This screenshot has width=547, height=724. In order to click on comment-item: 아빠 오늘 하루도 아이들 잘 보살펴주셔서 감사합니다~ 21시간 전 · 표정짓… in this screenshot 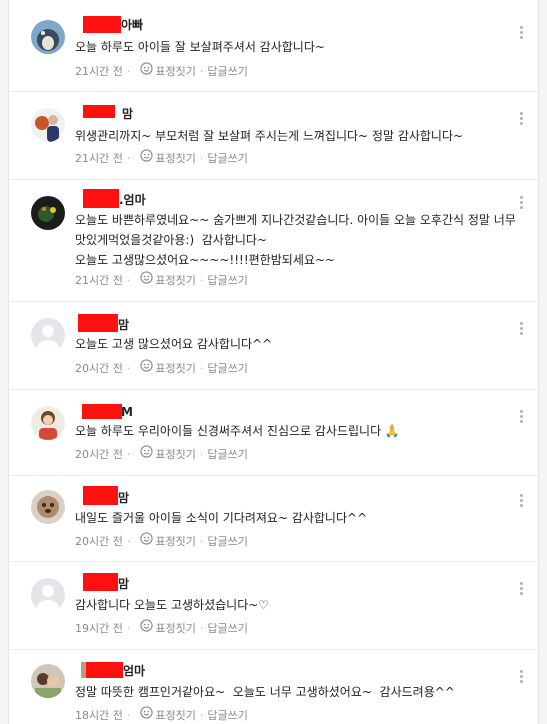, I will do `click(274, 46)`.